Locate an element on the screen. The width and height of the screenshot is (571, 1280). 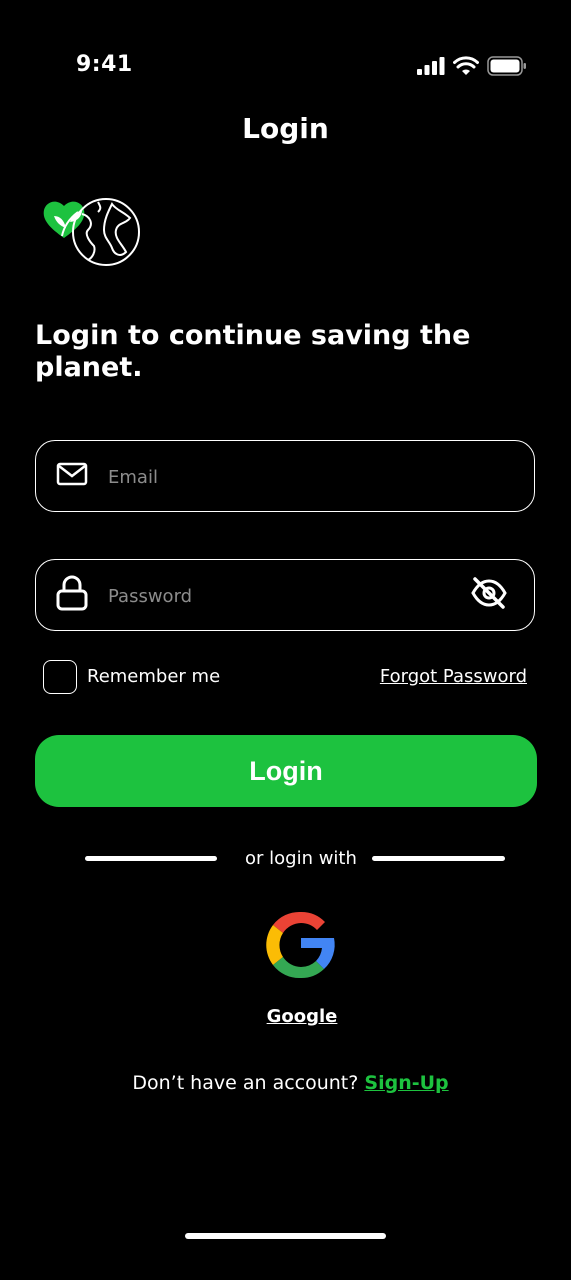
app-logo is located at coordinates (93, 235).